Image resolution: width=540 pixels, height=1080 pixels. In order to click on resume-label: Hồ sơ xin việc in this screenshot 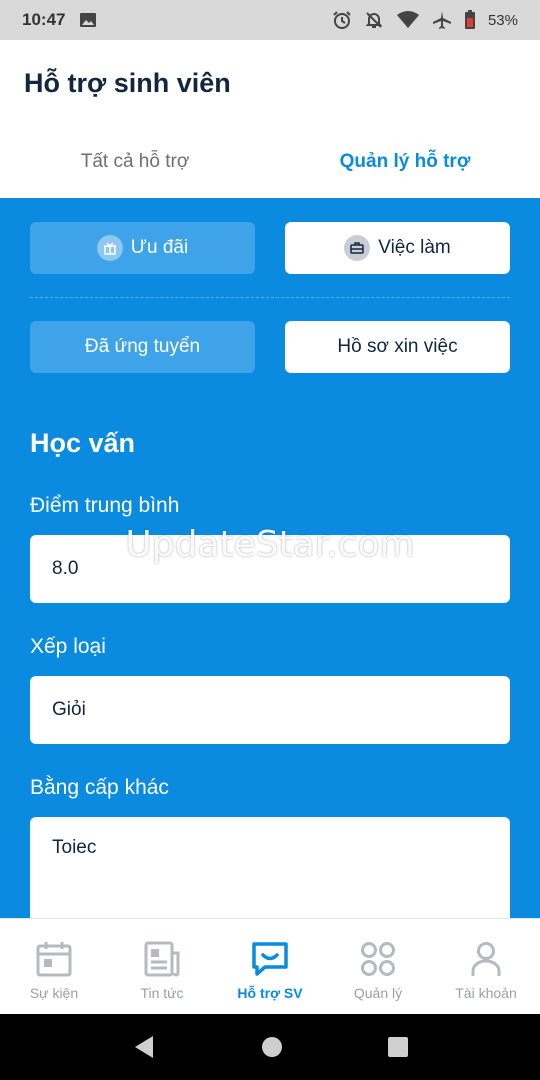, I will do `click(397, 346)`.